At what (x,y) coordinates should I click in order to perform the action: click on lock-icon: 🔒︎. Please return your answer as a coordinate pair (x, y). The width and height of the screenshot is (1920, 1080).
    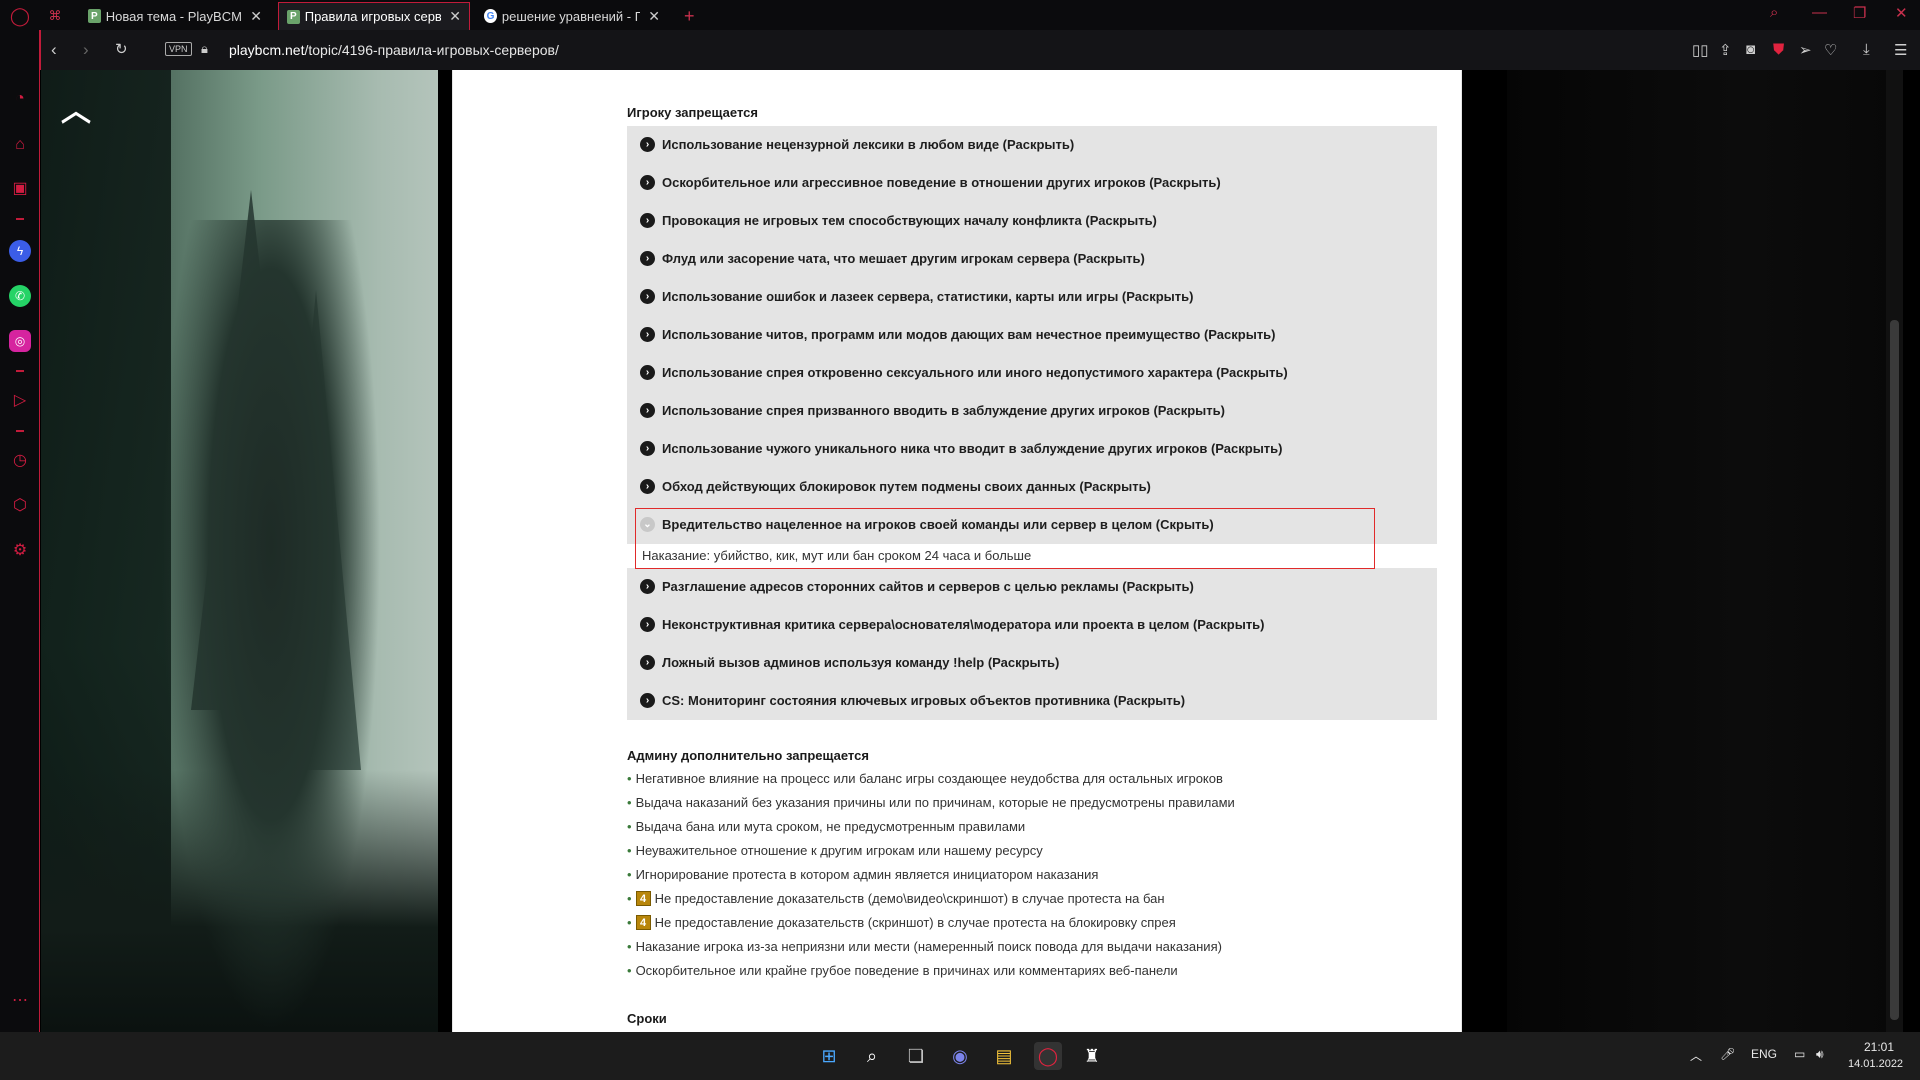
    Looking at the image, I should click on (204, 49).